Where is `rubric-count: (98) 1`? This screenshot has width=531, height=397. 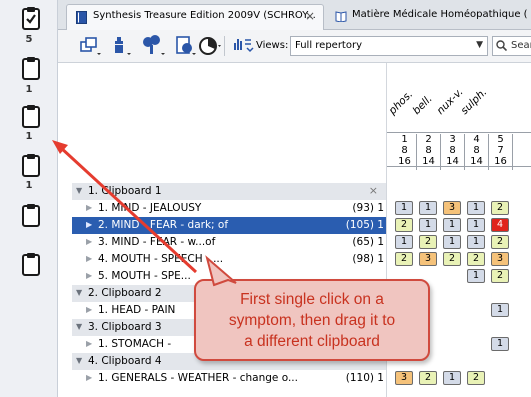
rubric-count: (98) 1 is located at coordinates (368, 259).